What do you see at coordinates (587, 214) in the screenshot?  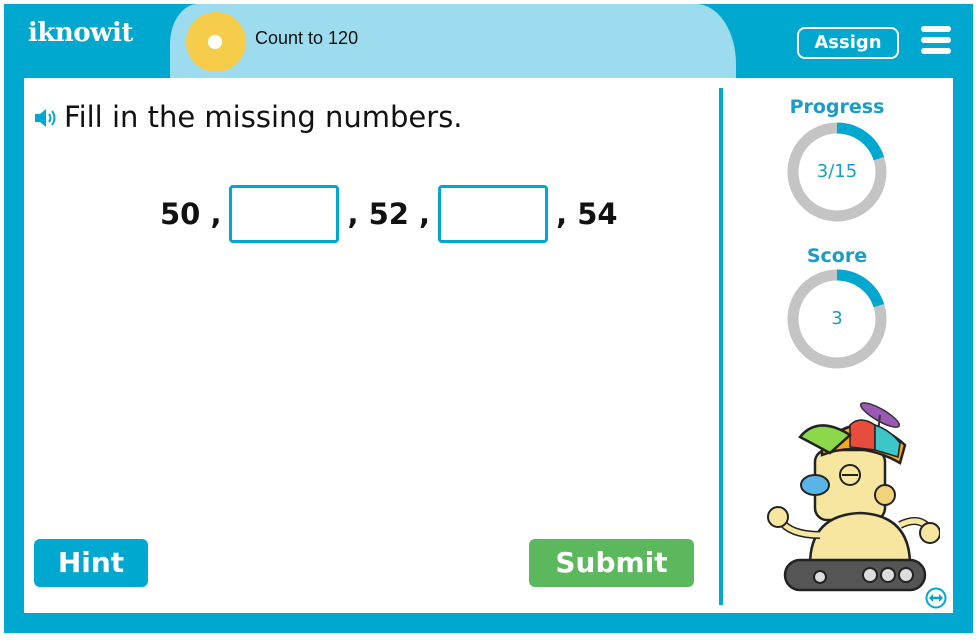 I see `sequence-number: , 54` at bounding box center [587, 214].